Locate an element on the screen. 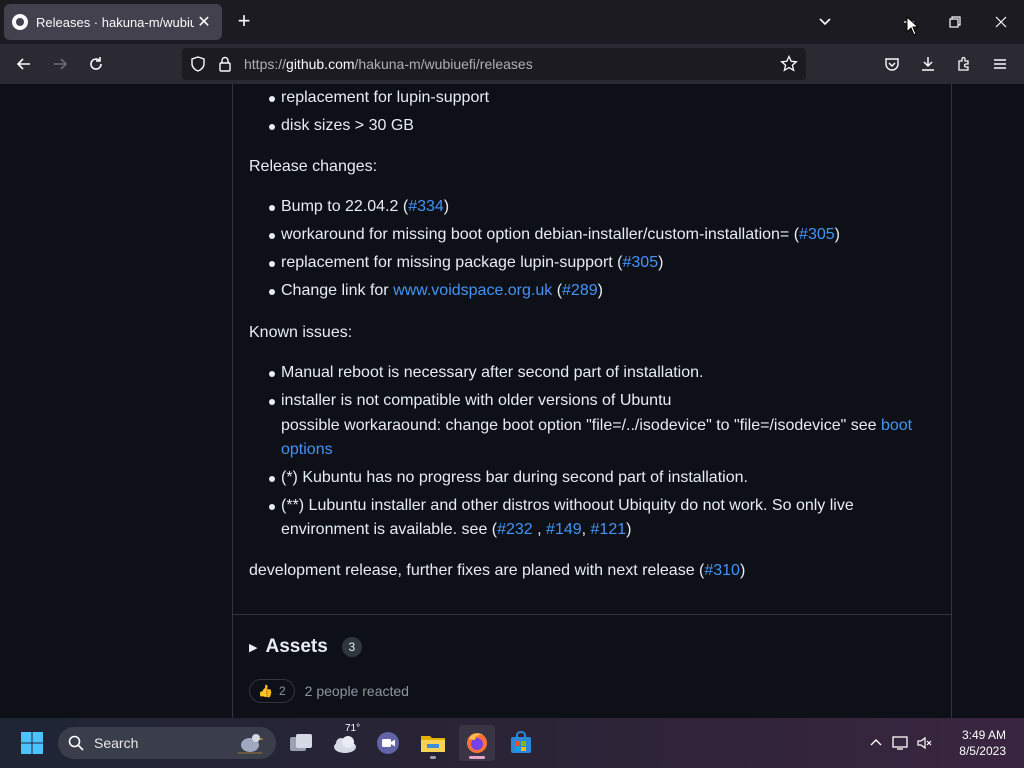 This screenshot has height=768, width=1024. volume-button is located at coordinates (925, 743).